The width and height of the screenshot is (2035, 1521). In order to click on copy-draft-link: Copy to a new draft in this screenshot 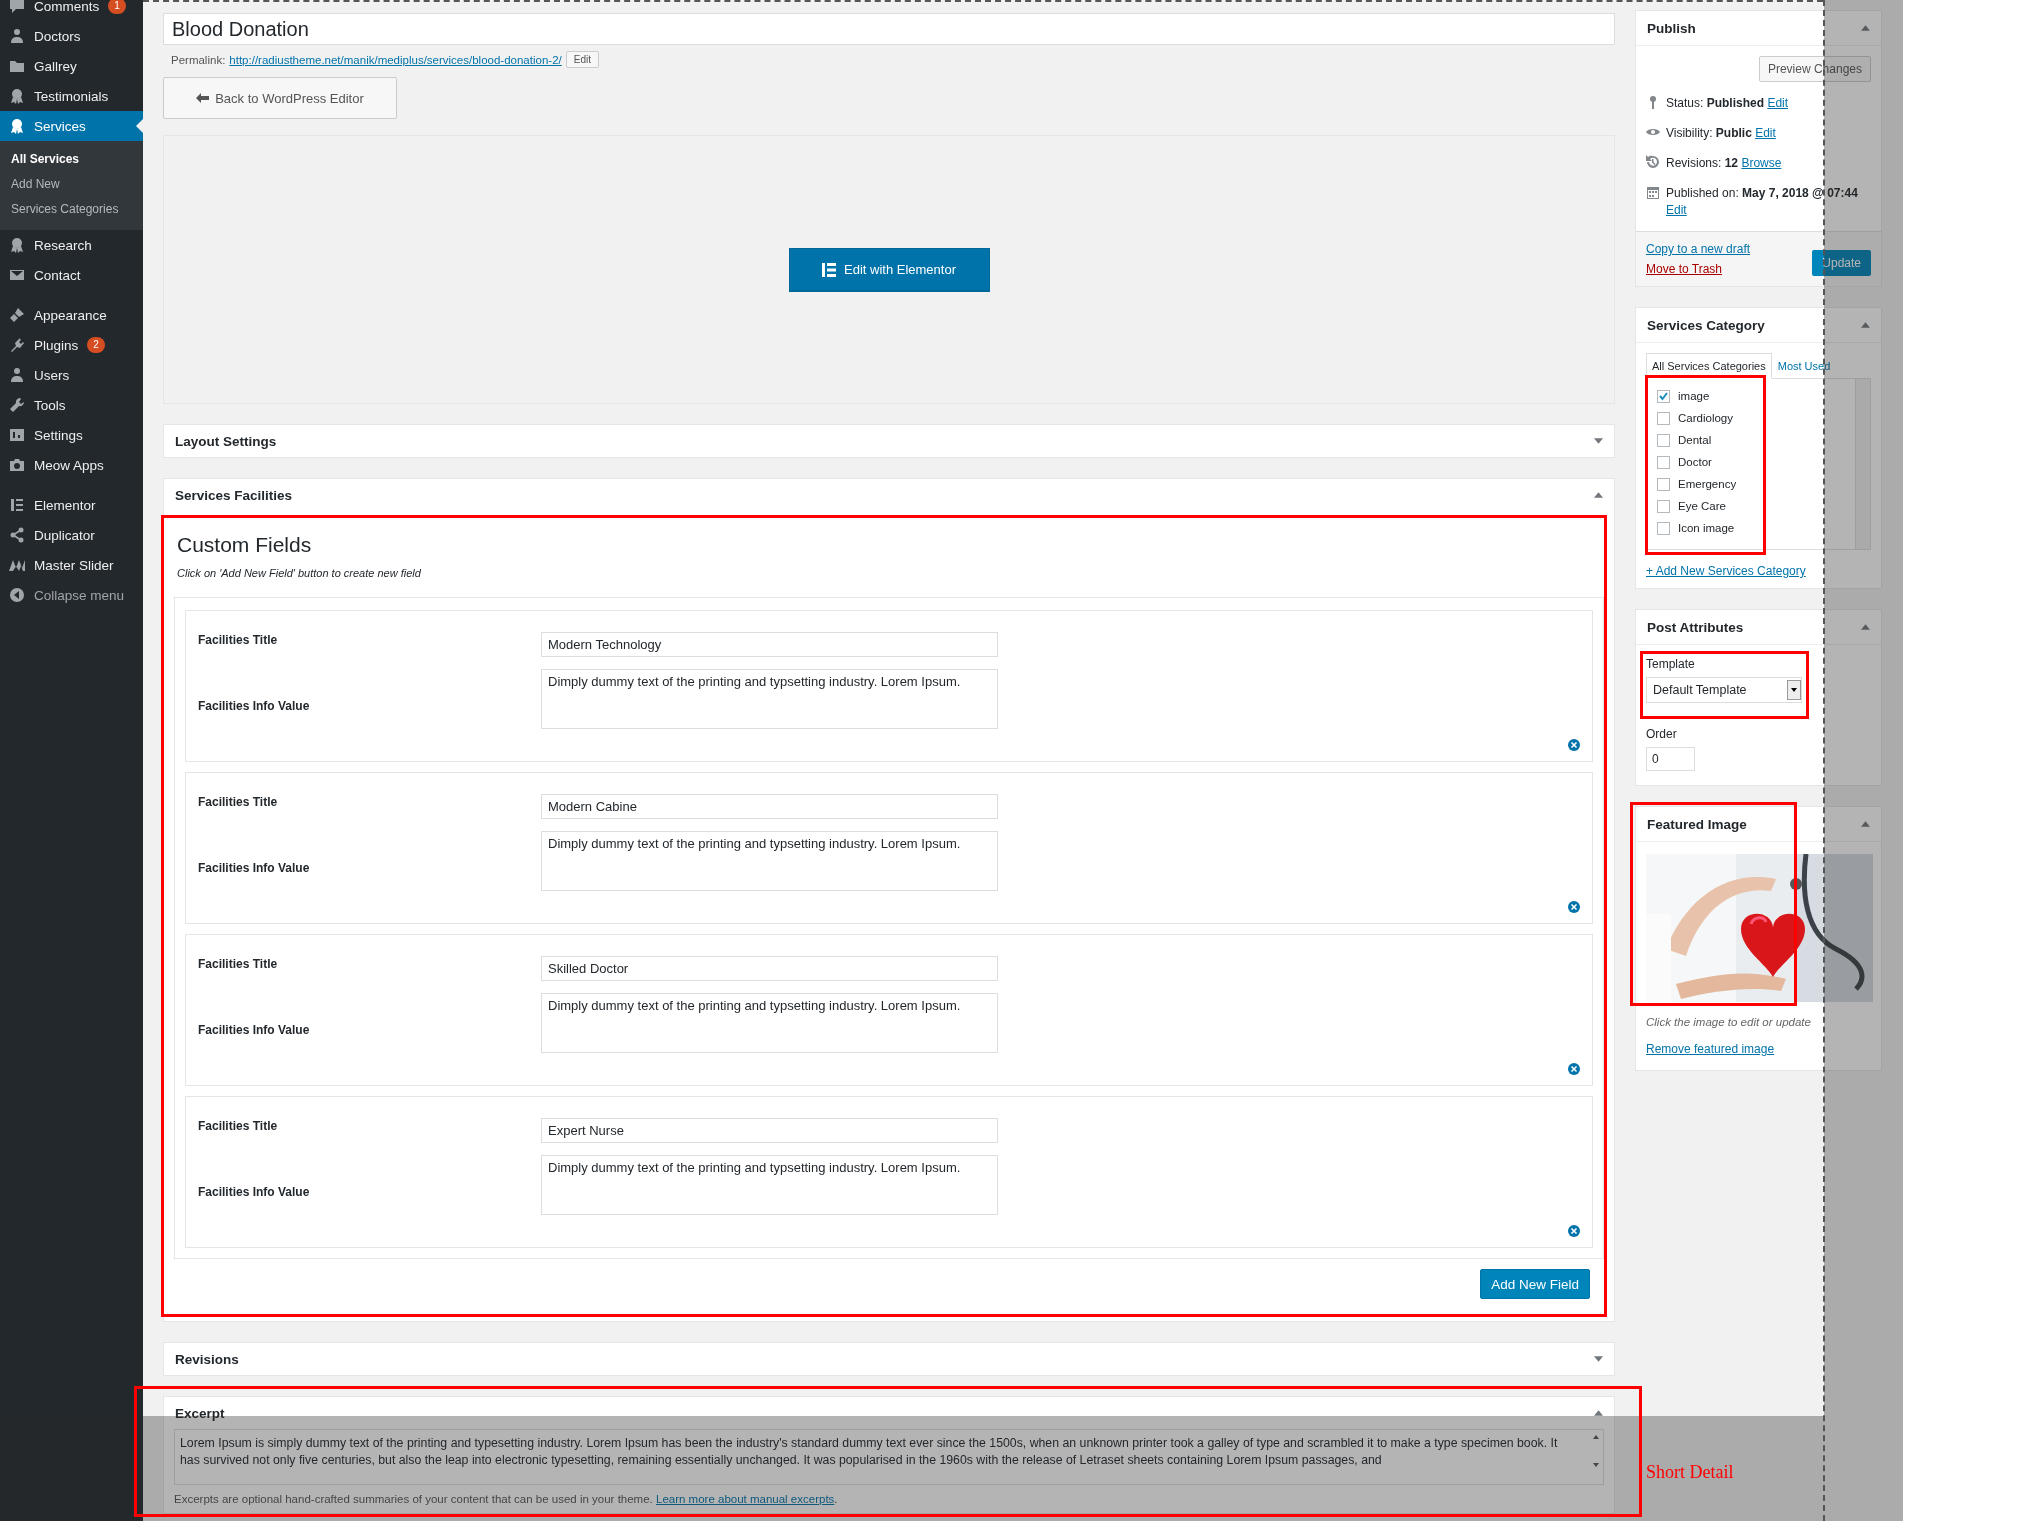, I will do `click(1698, 249)`.